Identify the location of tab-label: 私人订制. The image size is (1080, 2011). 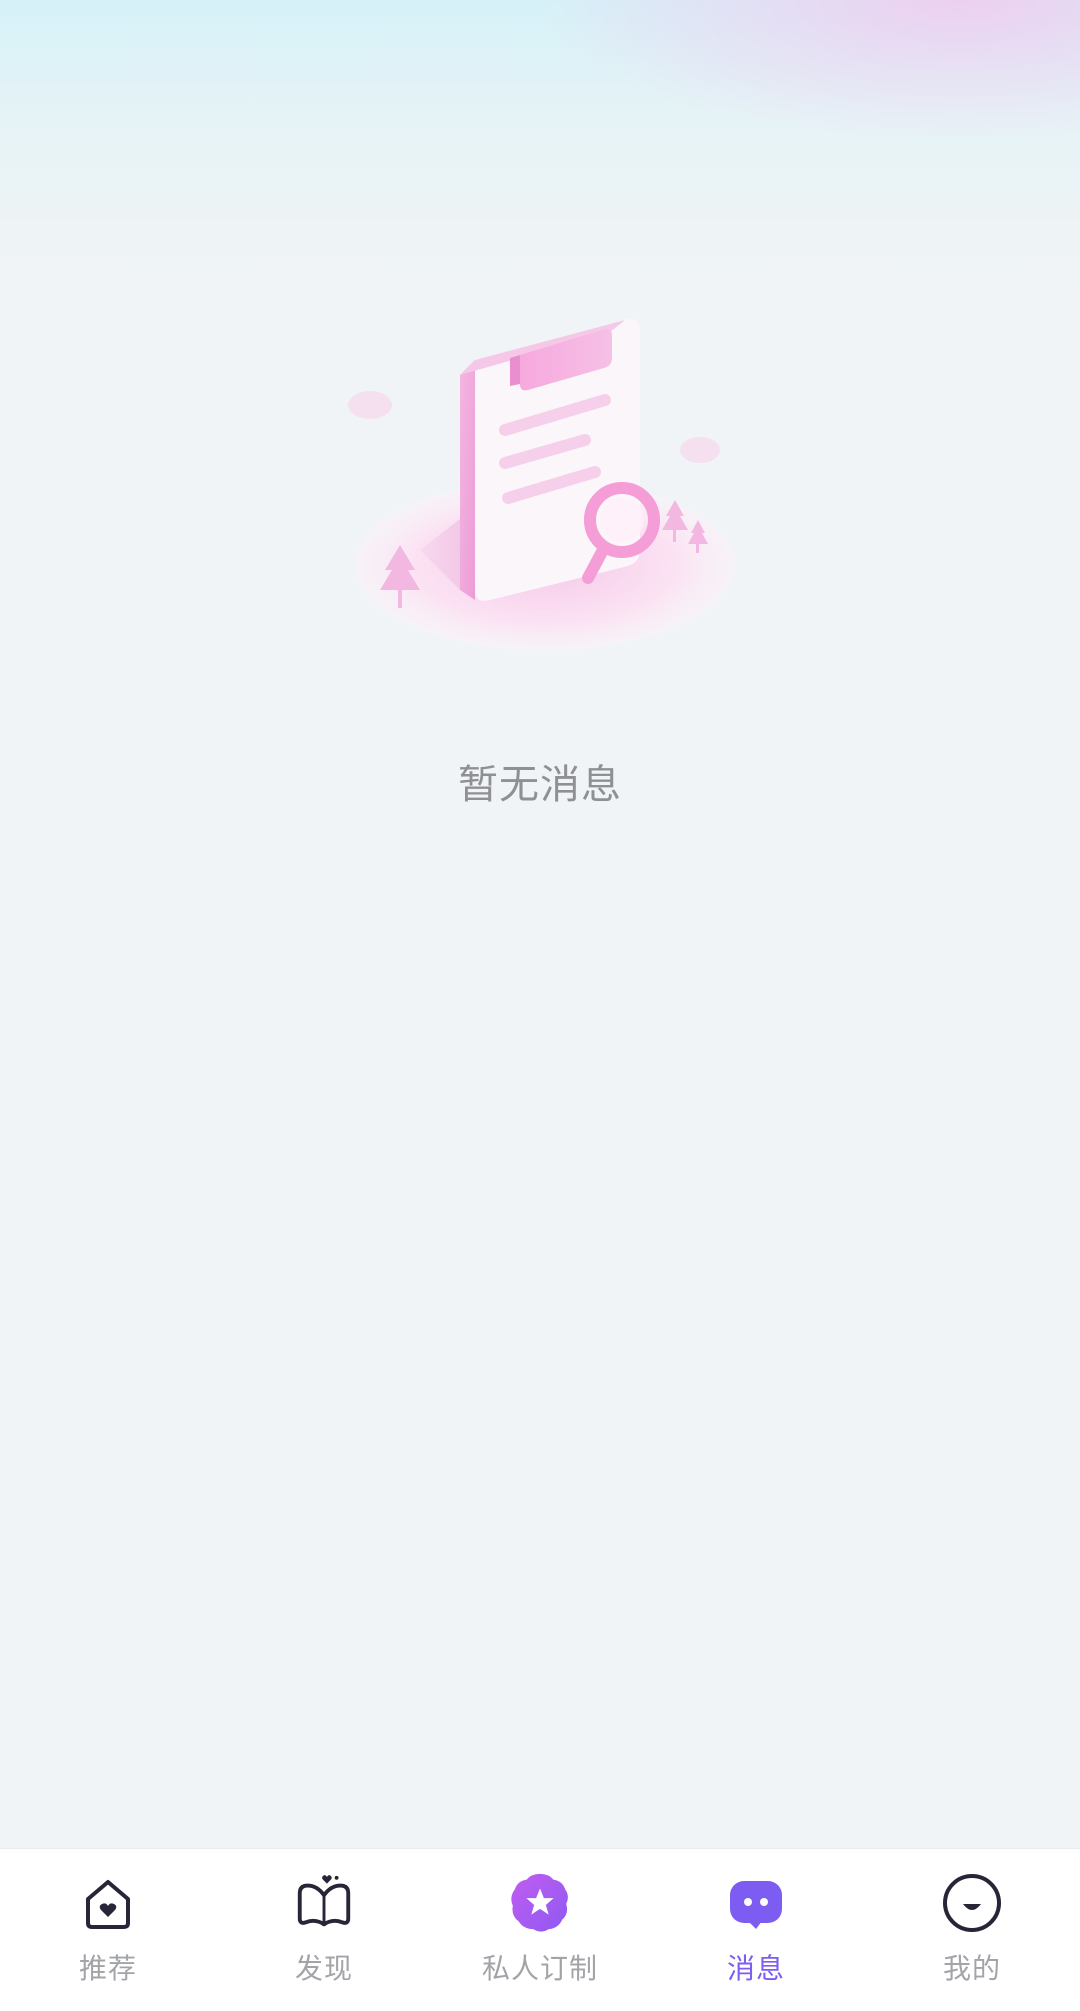
(539, 1968).